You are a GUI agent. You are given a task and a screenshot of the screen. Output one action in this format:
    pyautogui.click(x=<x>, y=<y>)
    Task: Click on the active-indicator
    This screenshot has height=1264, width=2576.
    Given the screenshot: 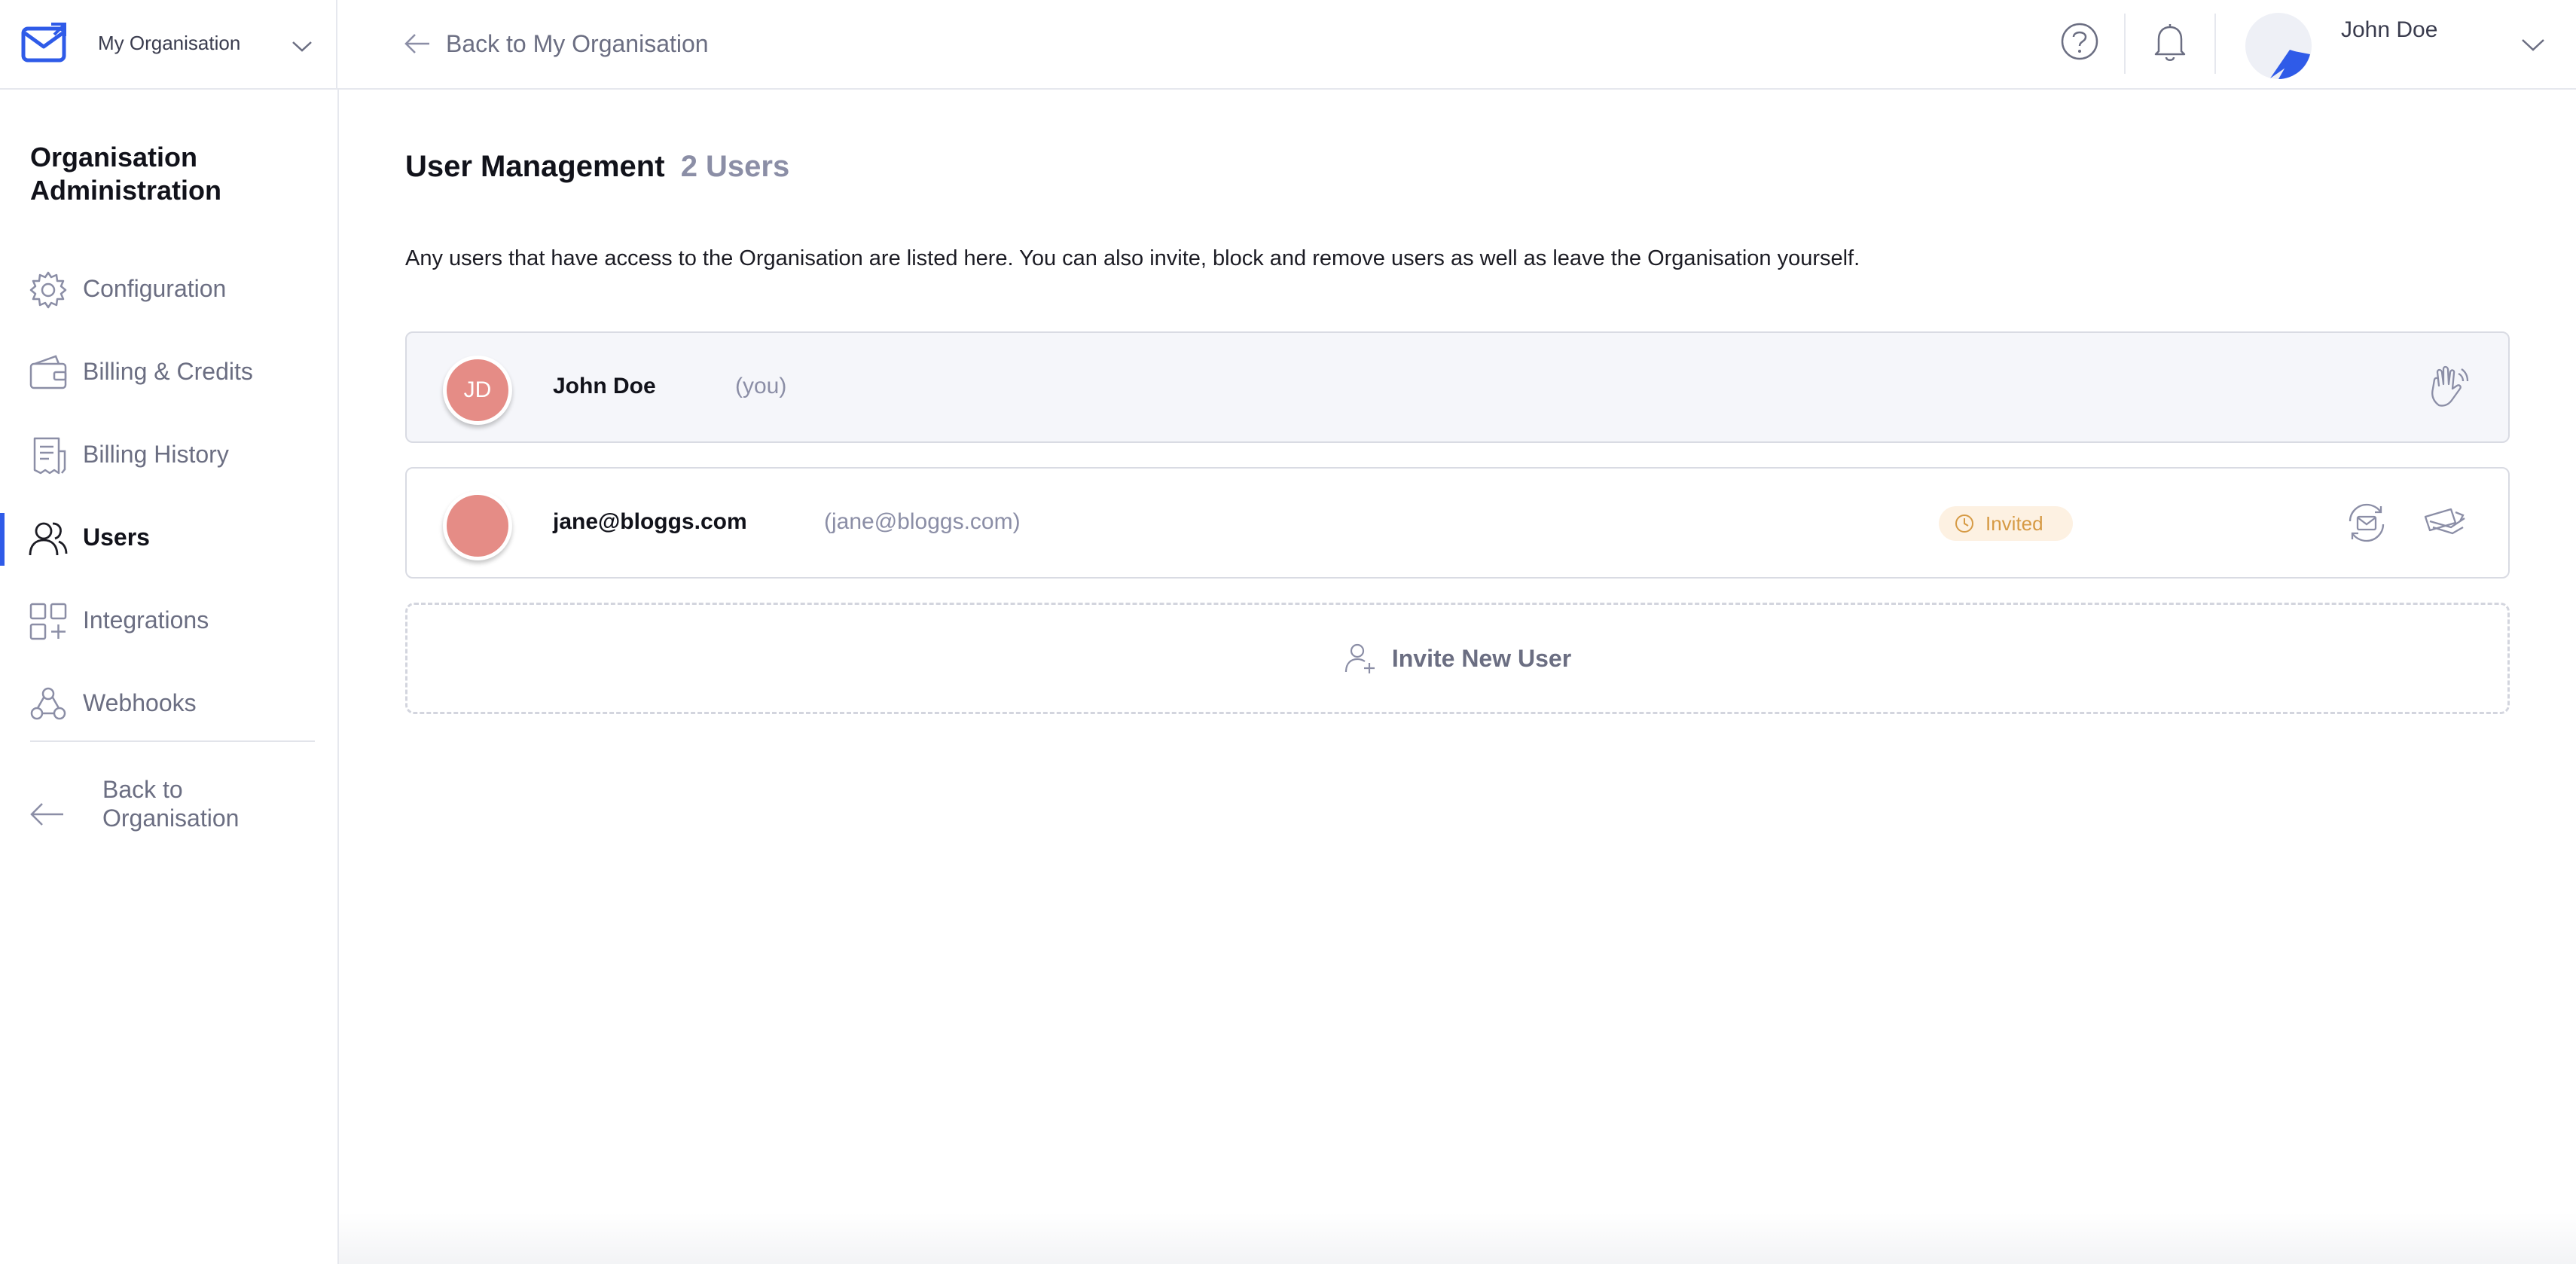 What is the action you would take?
    pyautogui.click(x=2, y=539)
    